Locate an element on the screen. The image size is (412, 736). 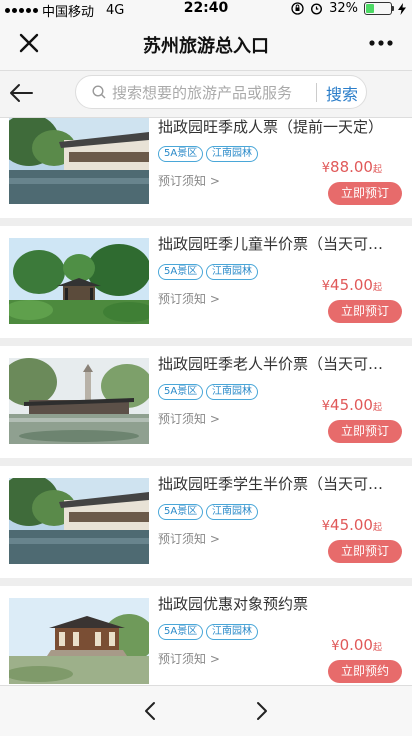
back-arrow-icon is located at coordinates (21, 93).